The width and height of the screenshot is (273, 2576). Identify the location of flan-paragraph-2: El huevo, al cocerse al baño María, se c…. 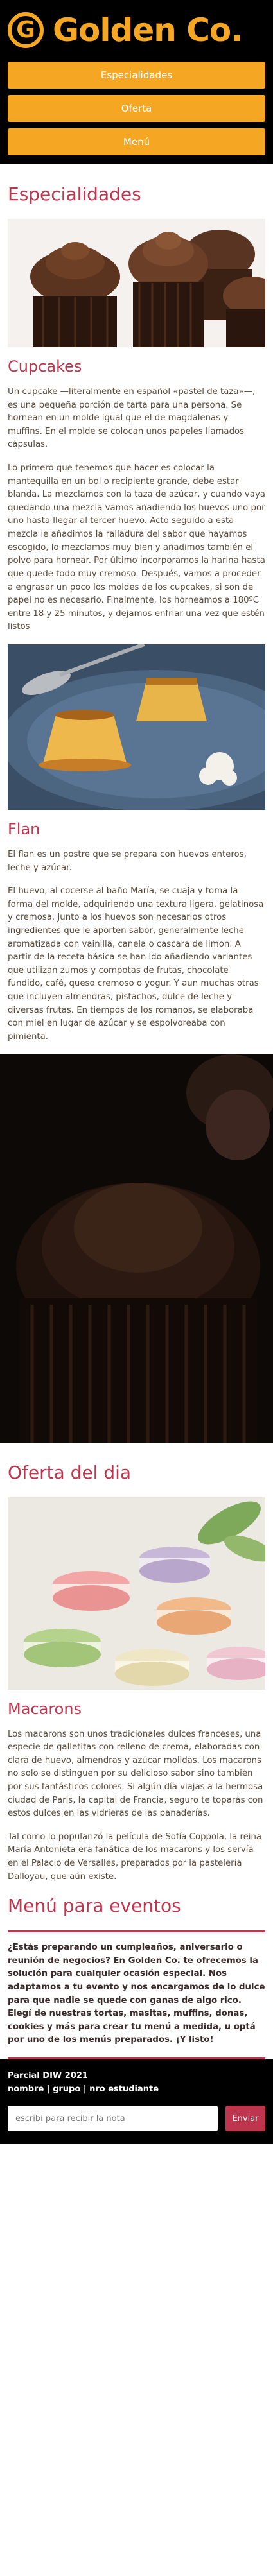
(136, 964).